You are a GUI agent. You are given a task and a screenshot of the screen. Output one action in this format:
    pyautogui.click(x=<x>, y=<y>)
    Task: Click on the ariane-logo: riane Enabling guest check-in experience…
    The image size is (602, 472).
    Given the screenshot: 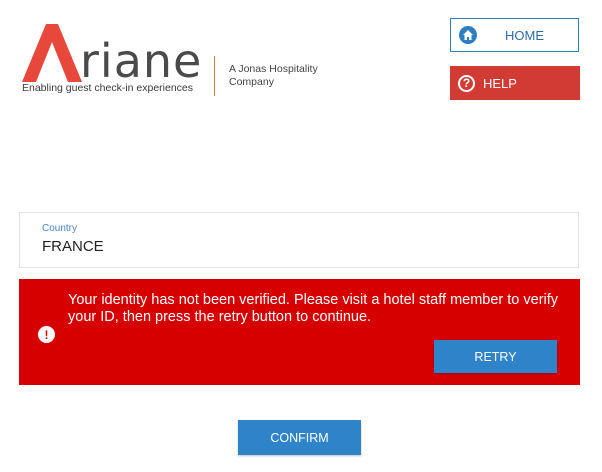 What is the action you would take?
    pyautogui.click(x=183, y=60)
    